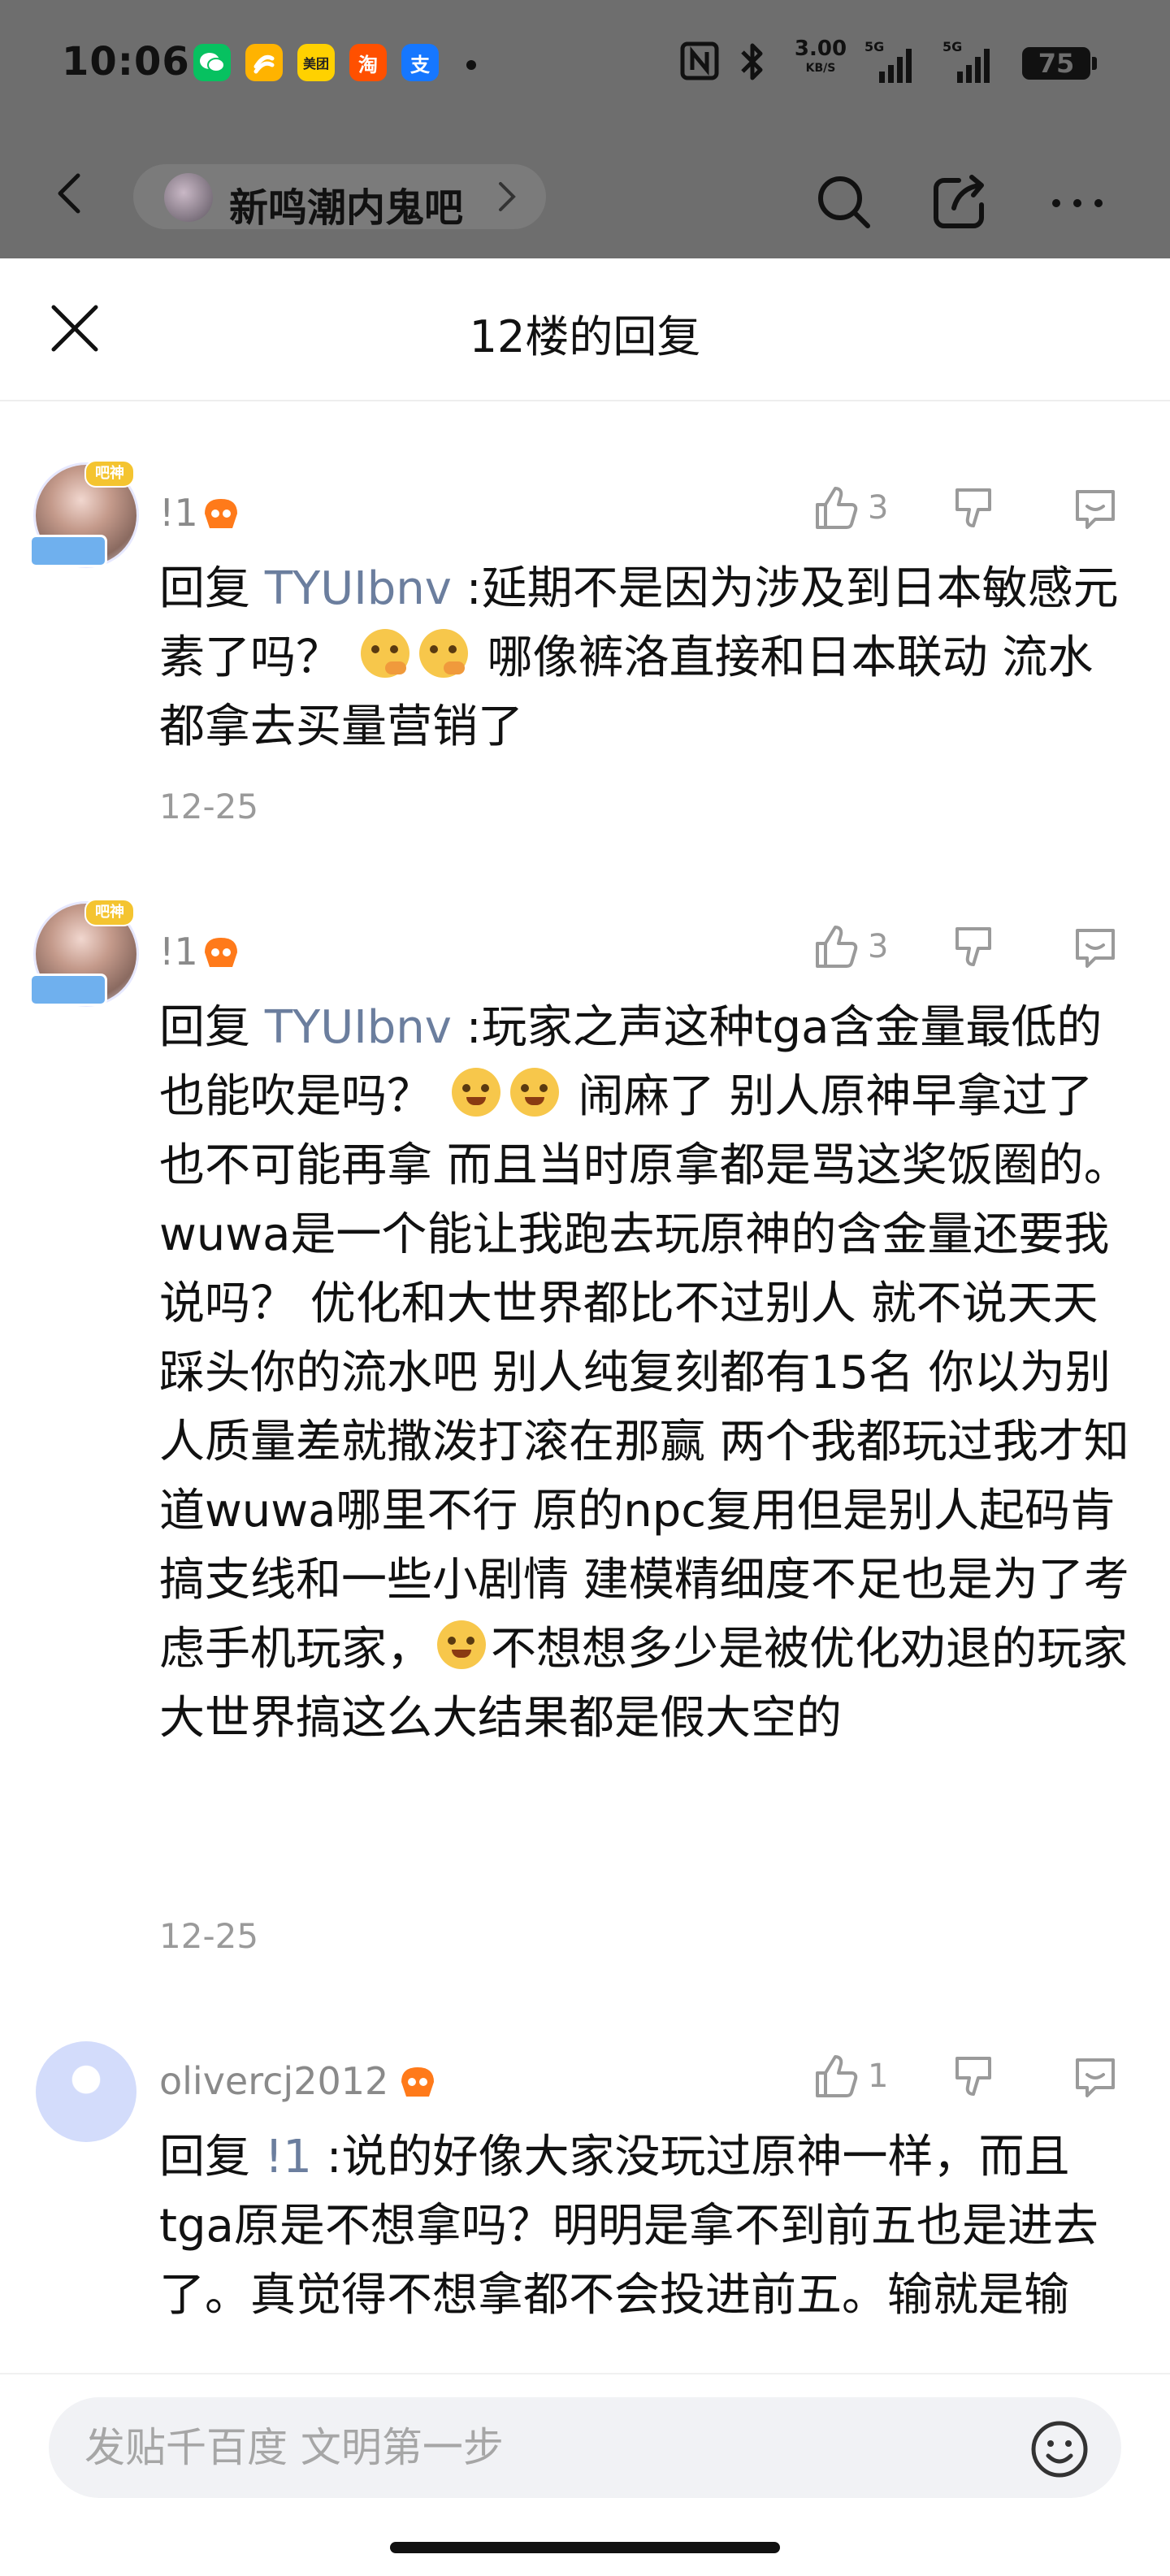 This screenshot has width=1170, height=2576. I want to click on reply-sheet-header: 12楼的回复, so click(585, 329).